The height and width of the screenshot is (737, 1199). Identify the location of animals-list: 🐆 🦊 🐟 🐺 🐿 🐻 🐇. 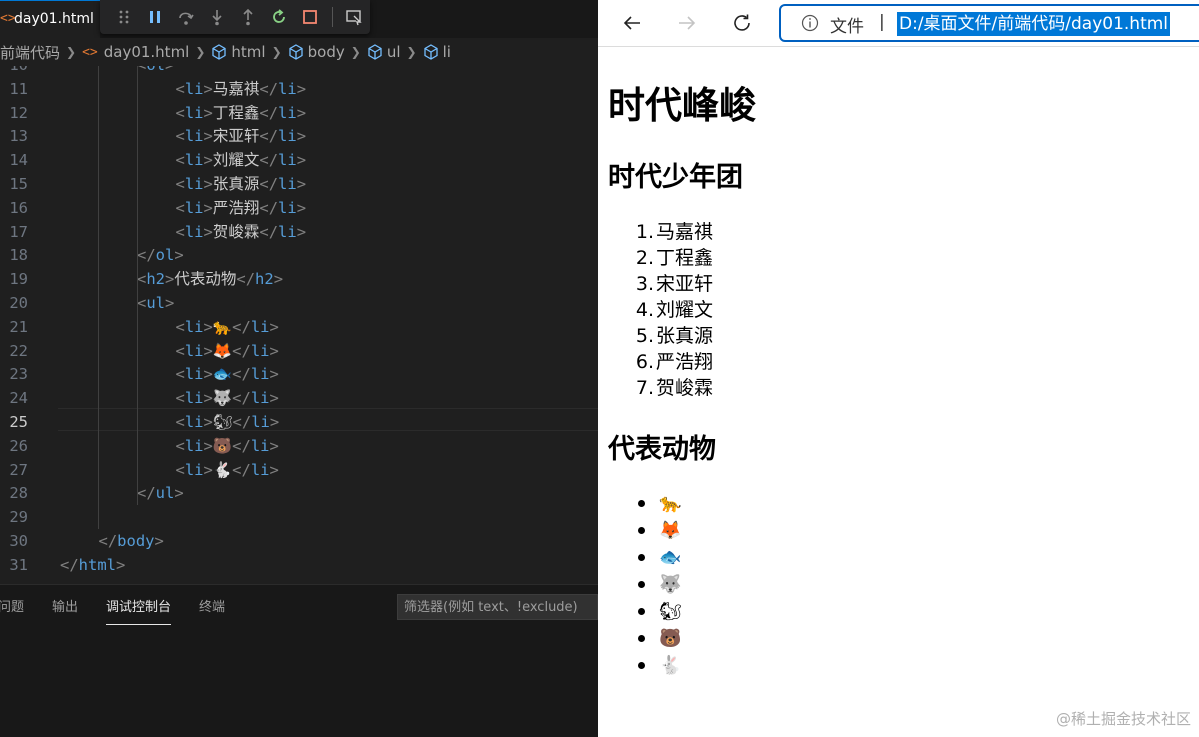
(645, 584).